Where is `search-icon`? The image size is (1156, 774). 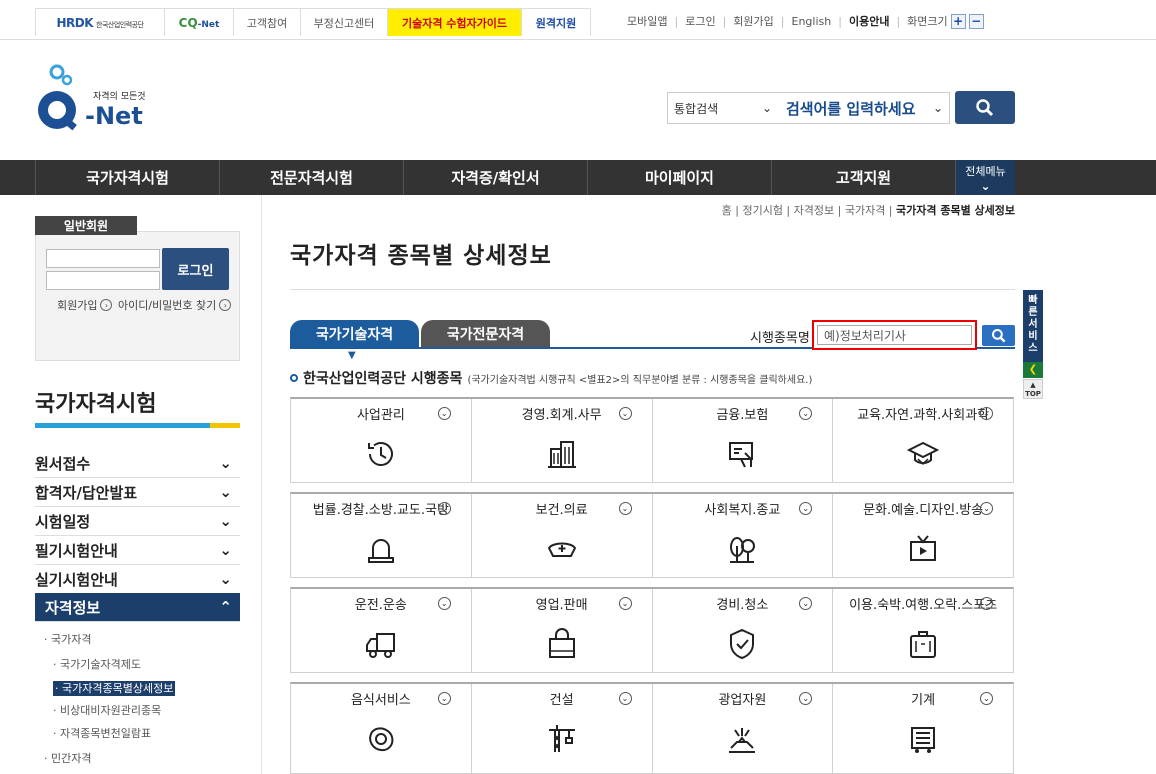 search-icon is located at coordinates (998, 335).